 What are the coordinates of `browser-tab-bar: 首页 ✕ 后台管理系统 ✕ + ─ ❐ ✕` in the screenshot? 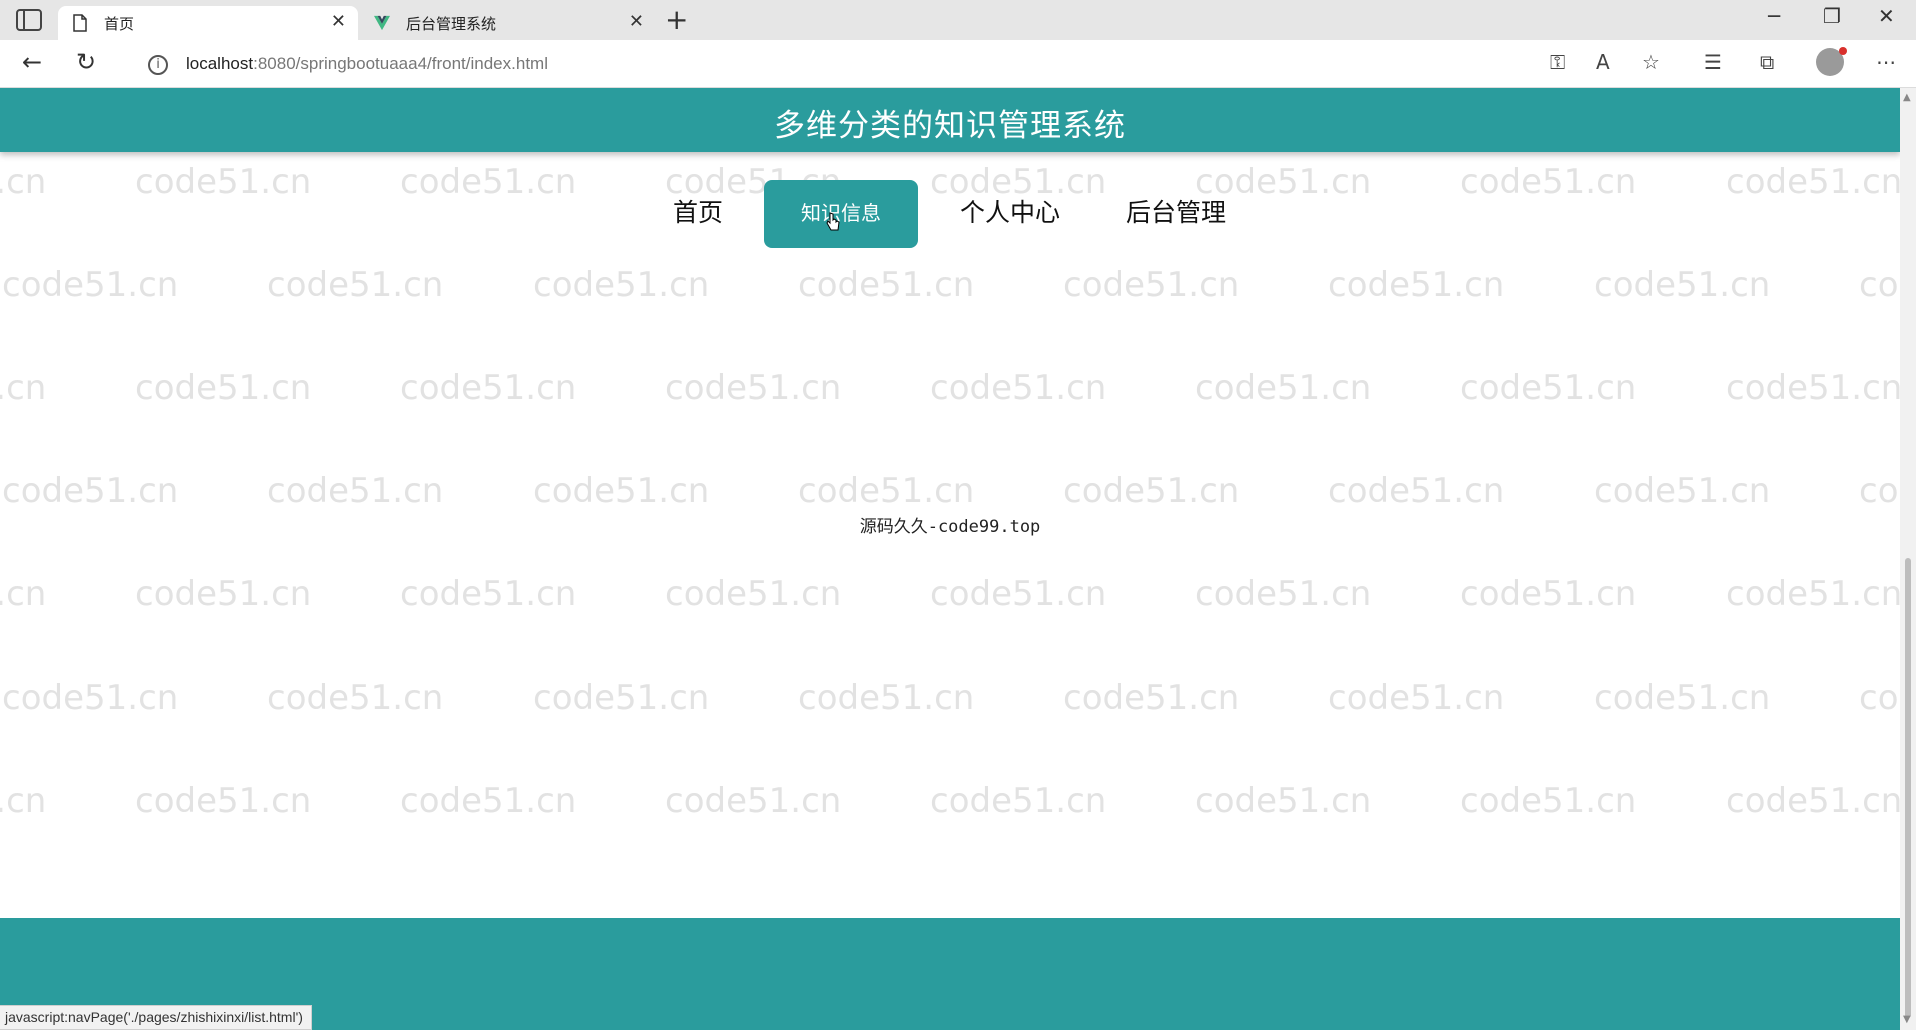 It's located at (958, 20).